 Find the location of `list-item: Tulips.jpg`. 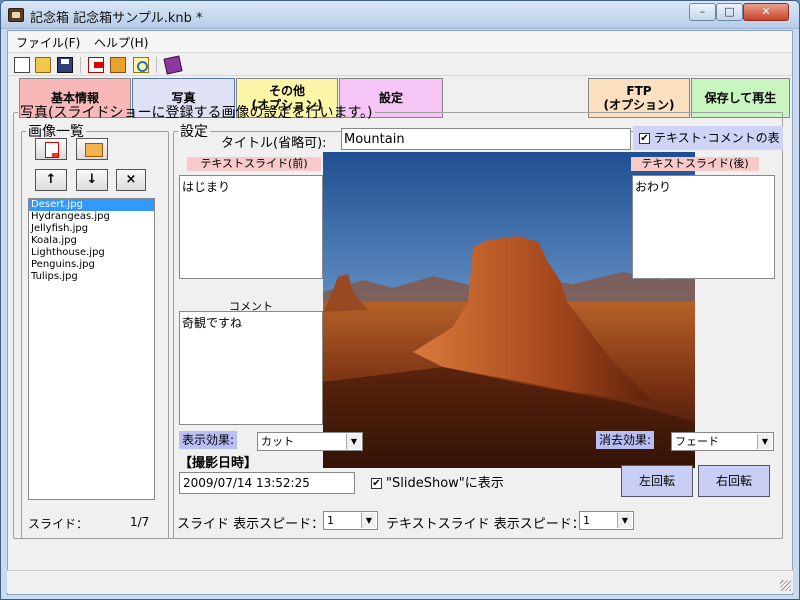

list-item: Tulips.jpg is located at coordinates (91, 277).